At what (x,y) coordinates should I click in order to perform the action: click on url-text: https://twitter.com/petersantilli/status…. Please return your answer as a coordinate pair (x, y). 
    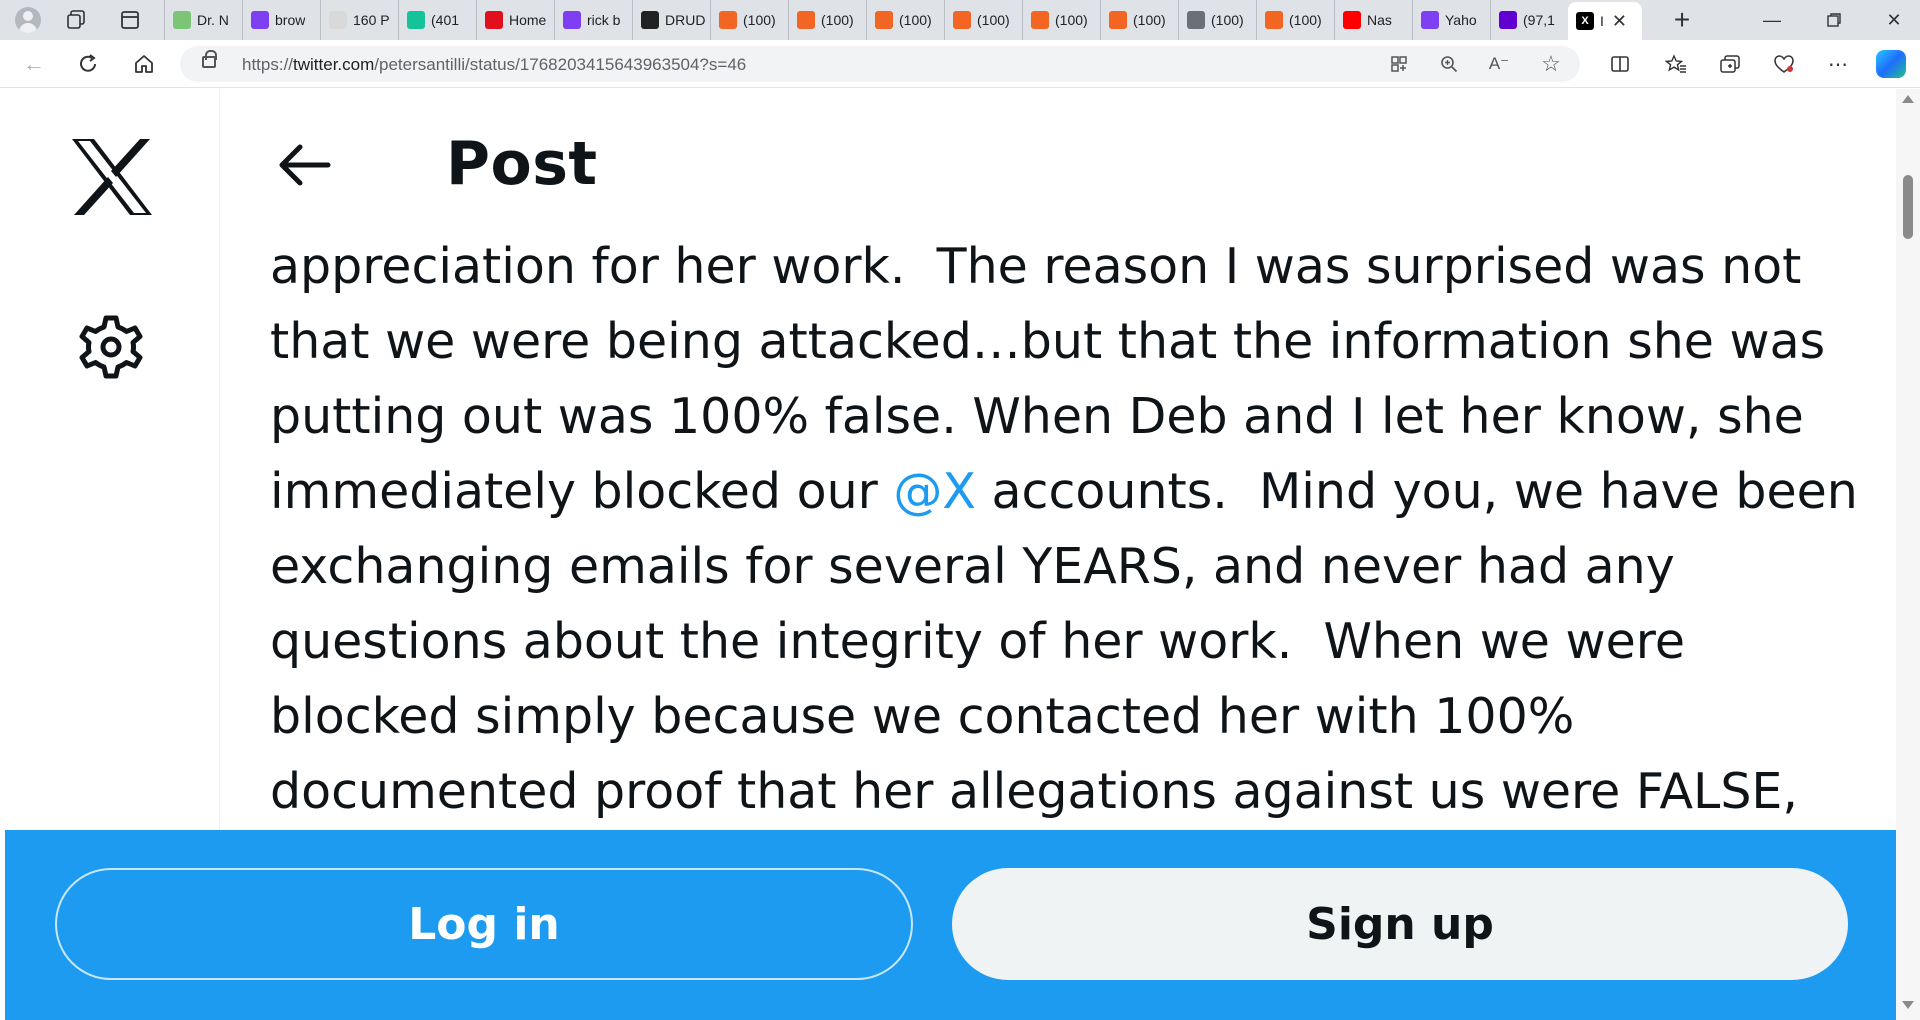
    Looking at the image, I should click on (494, 65).